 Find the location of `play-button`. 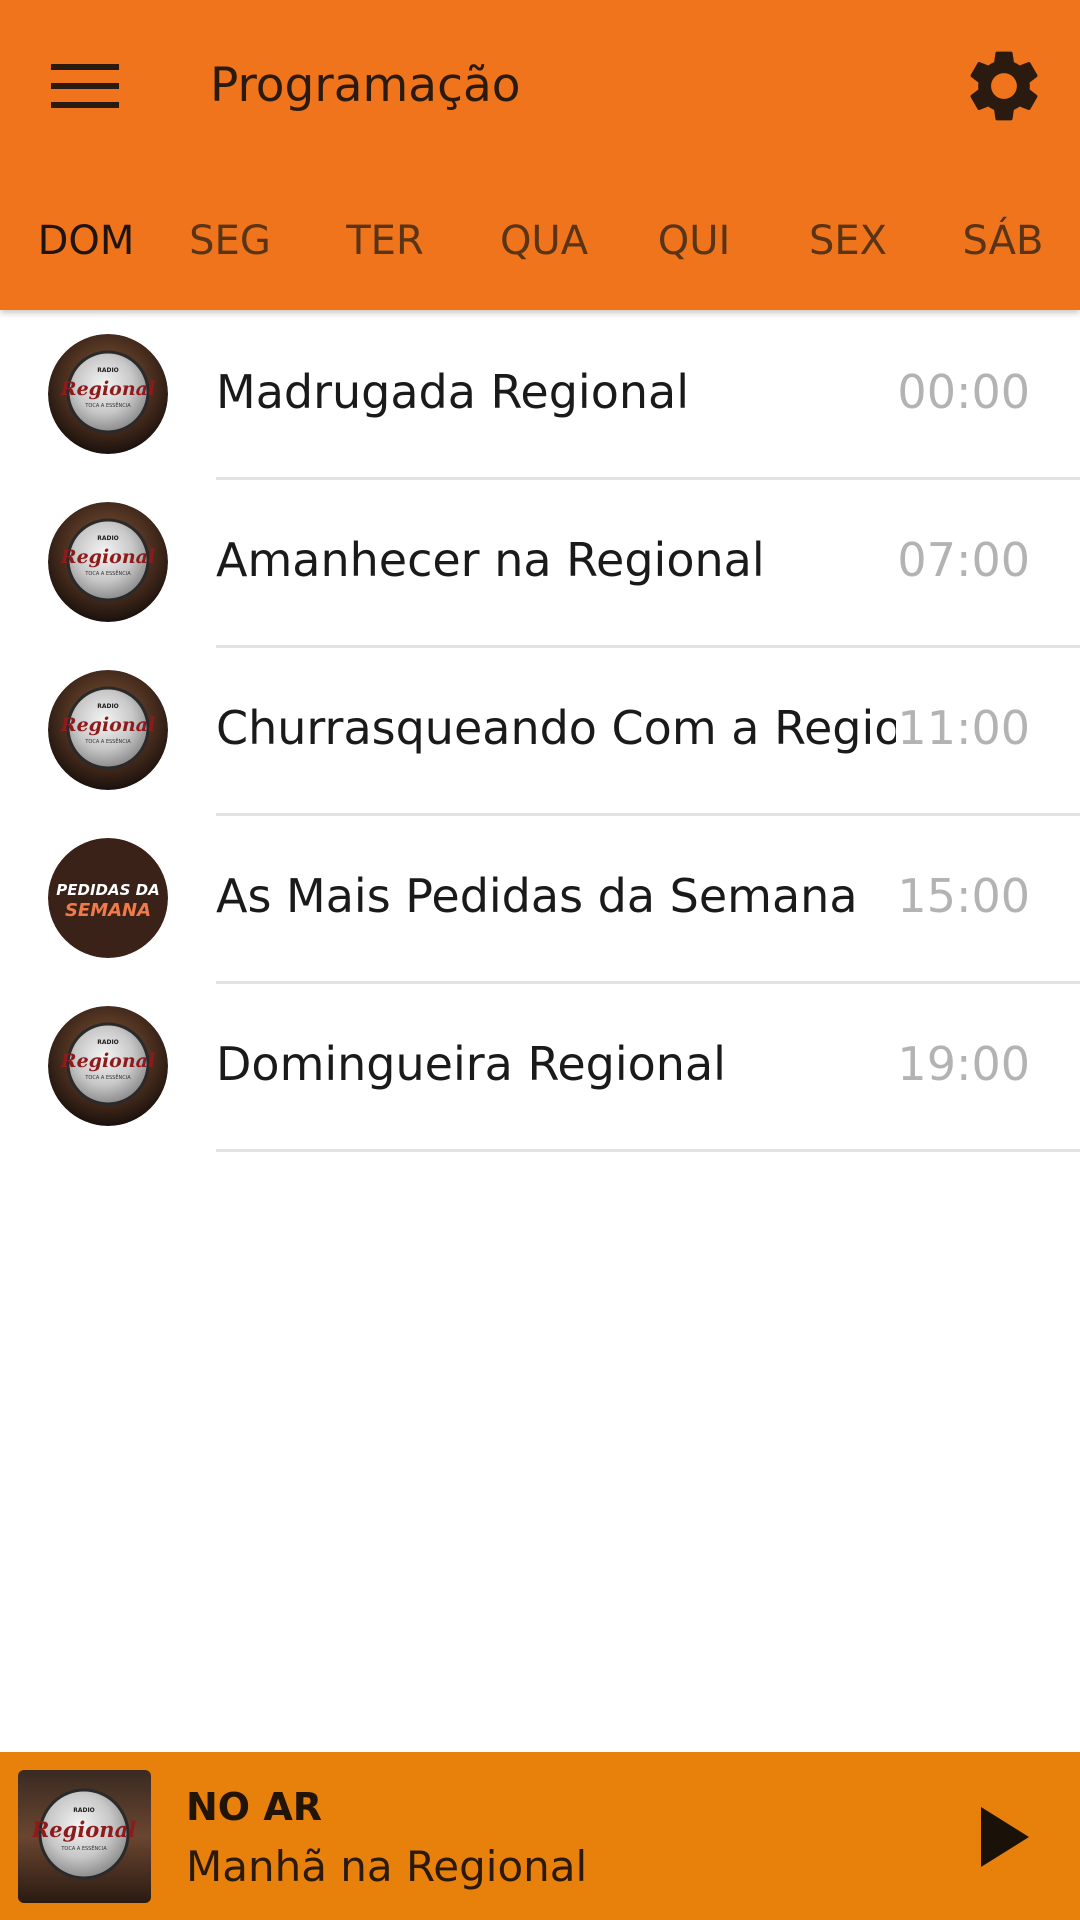

play-button is located at coordinates (1005, 1837).